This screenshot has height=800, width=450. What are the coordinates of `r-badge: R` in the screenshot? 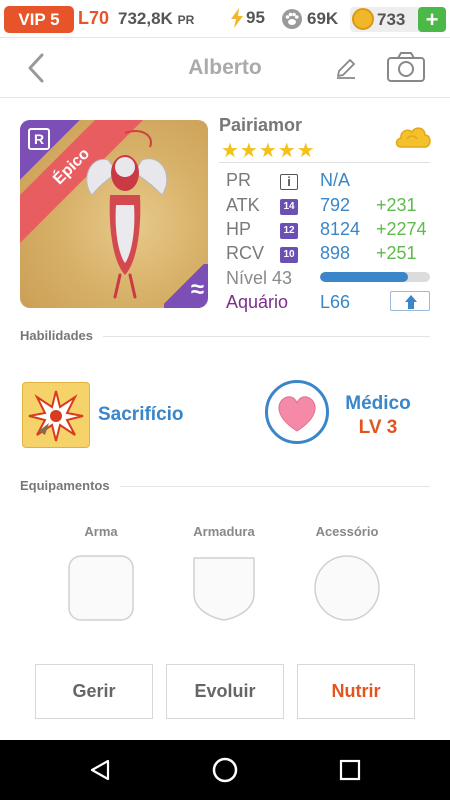 It's located at (39, 139).